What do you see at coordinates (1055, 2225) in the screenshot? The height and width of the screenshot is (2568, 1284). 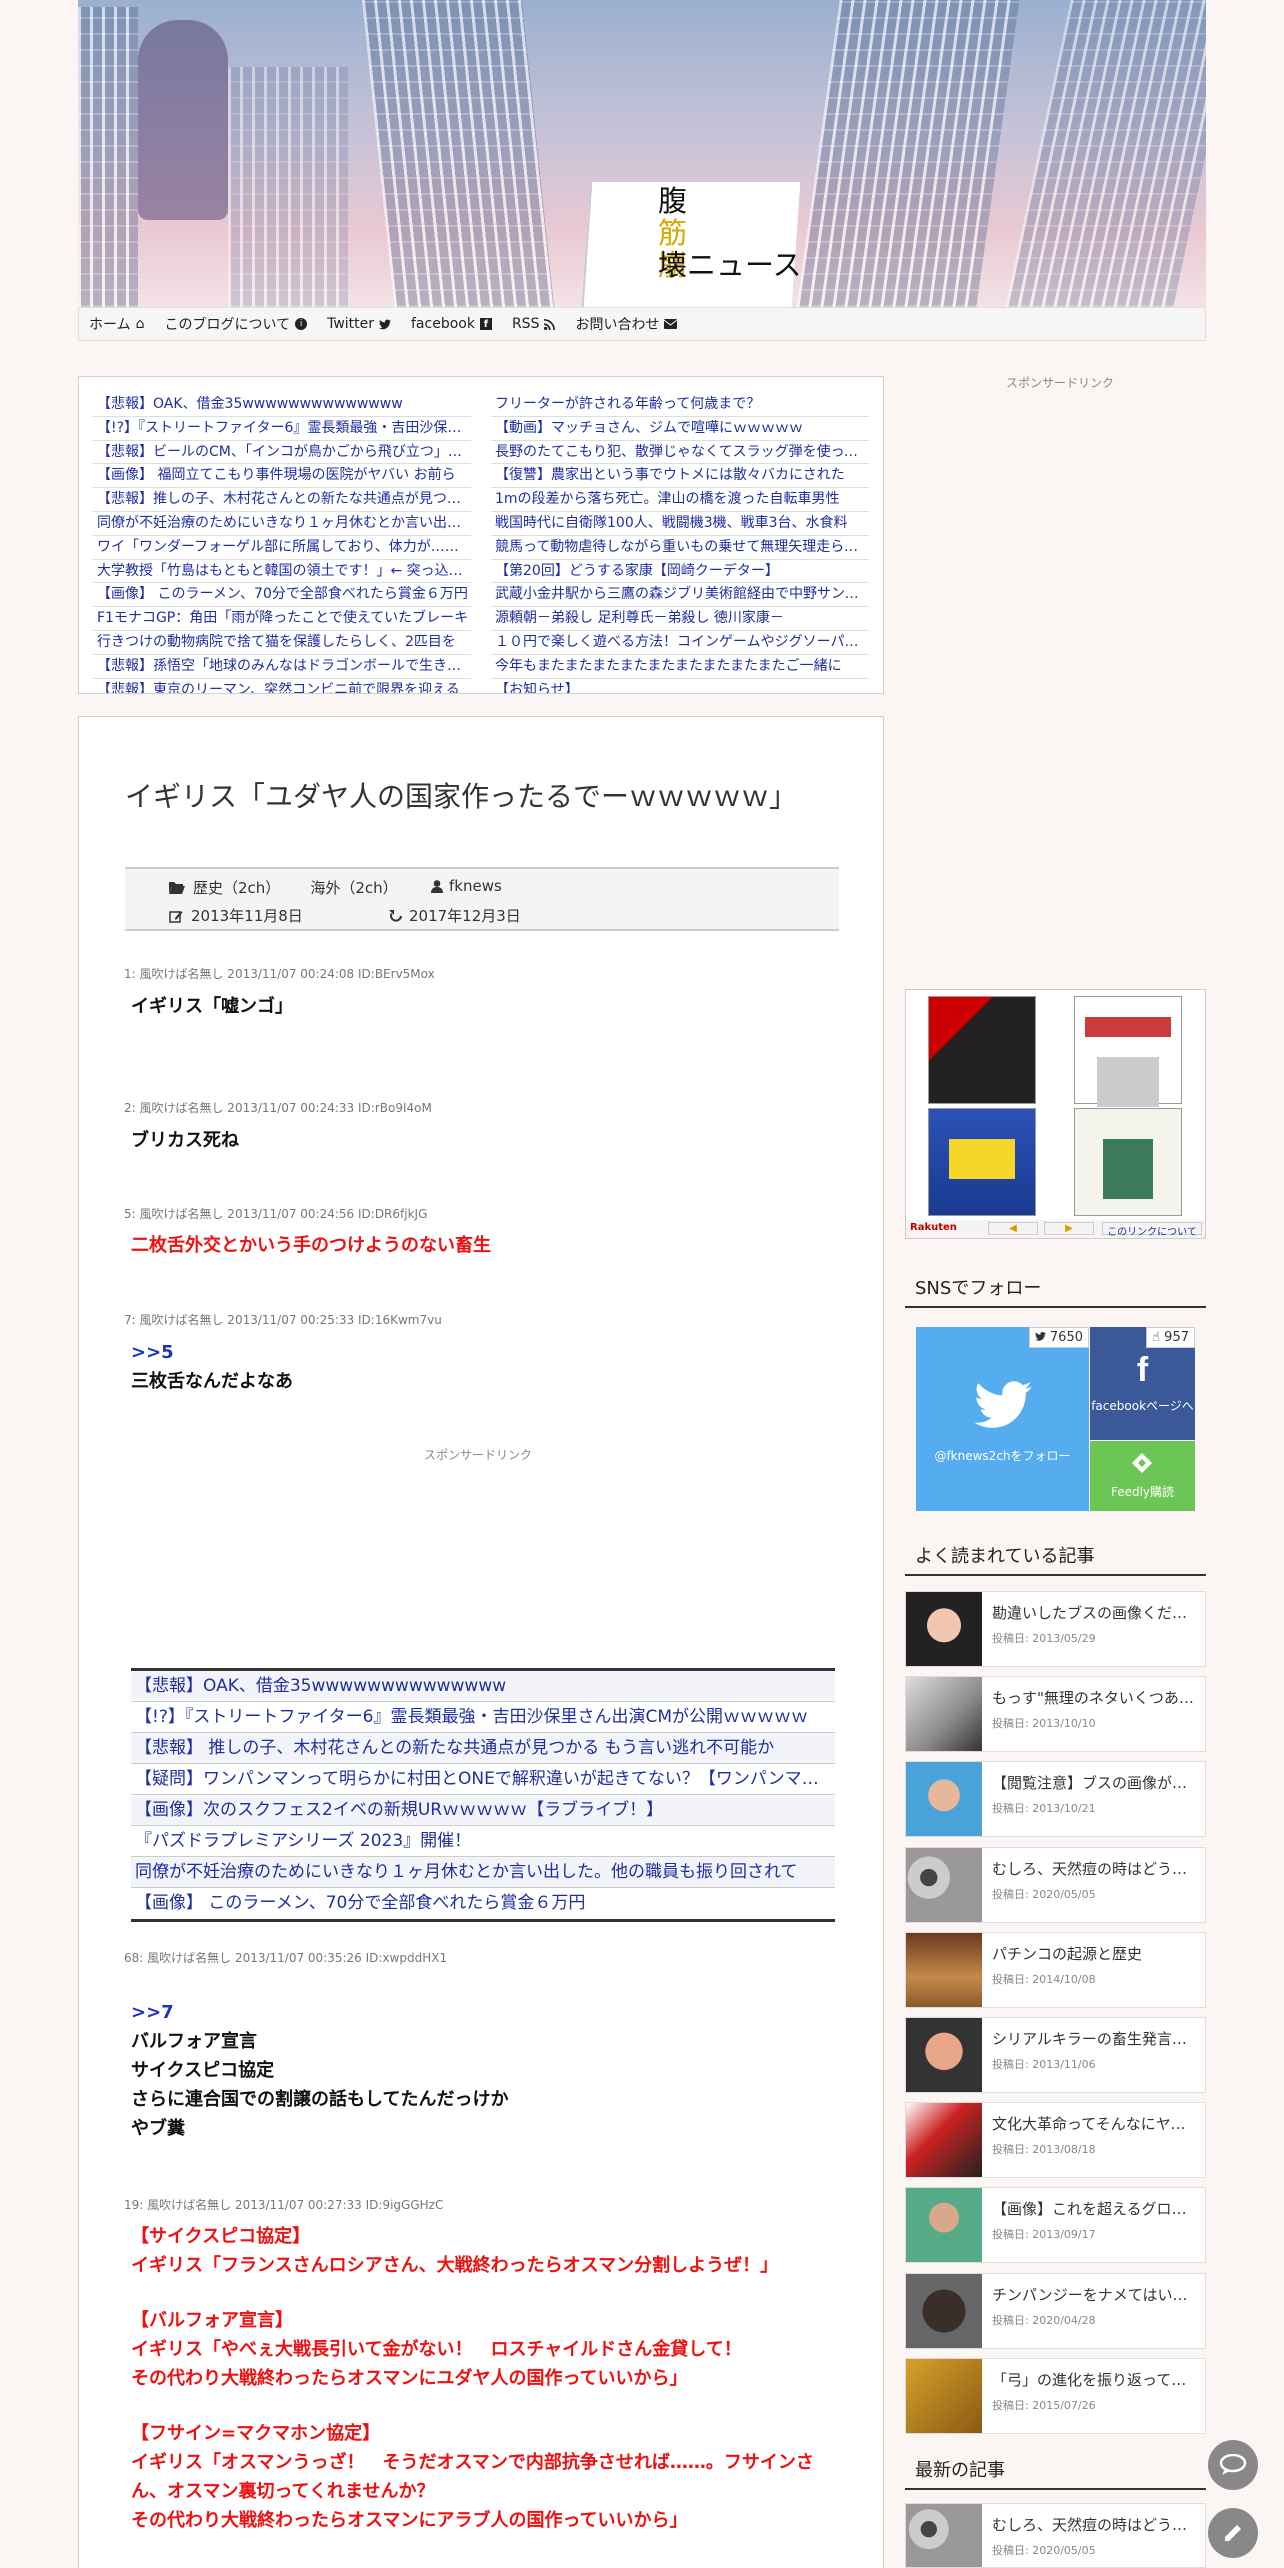 I see `popular-article: 【画像】これを超えるグロメン 投稿日: 2013/09/17` at bounding box center [1055, 2225].